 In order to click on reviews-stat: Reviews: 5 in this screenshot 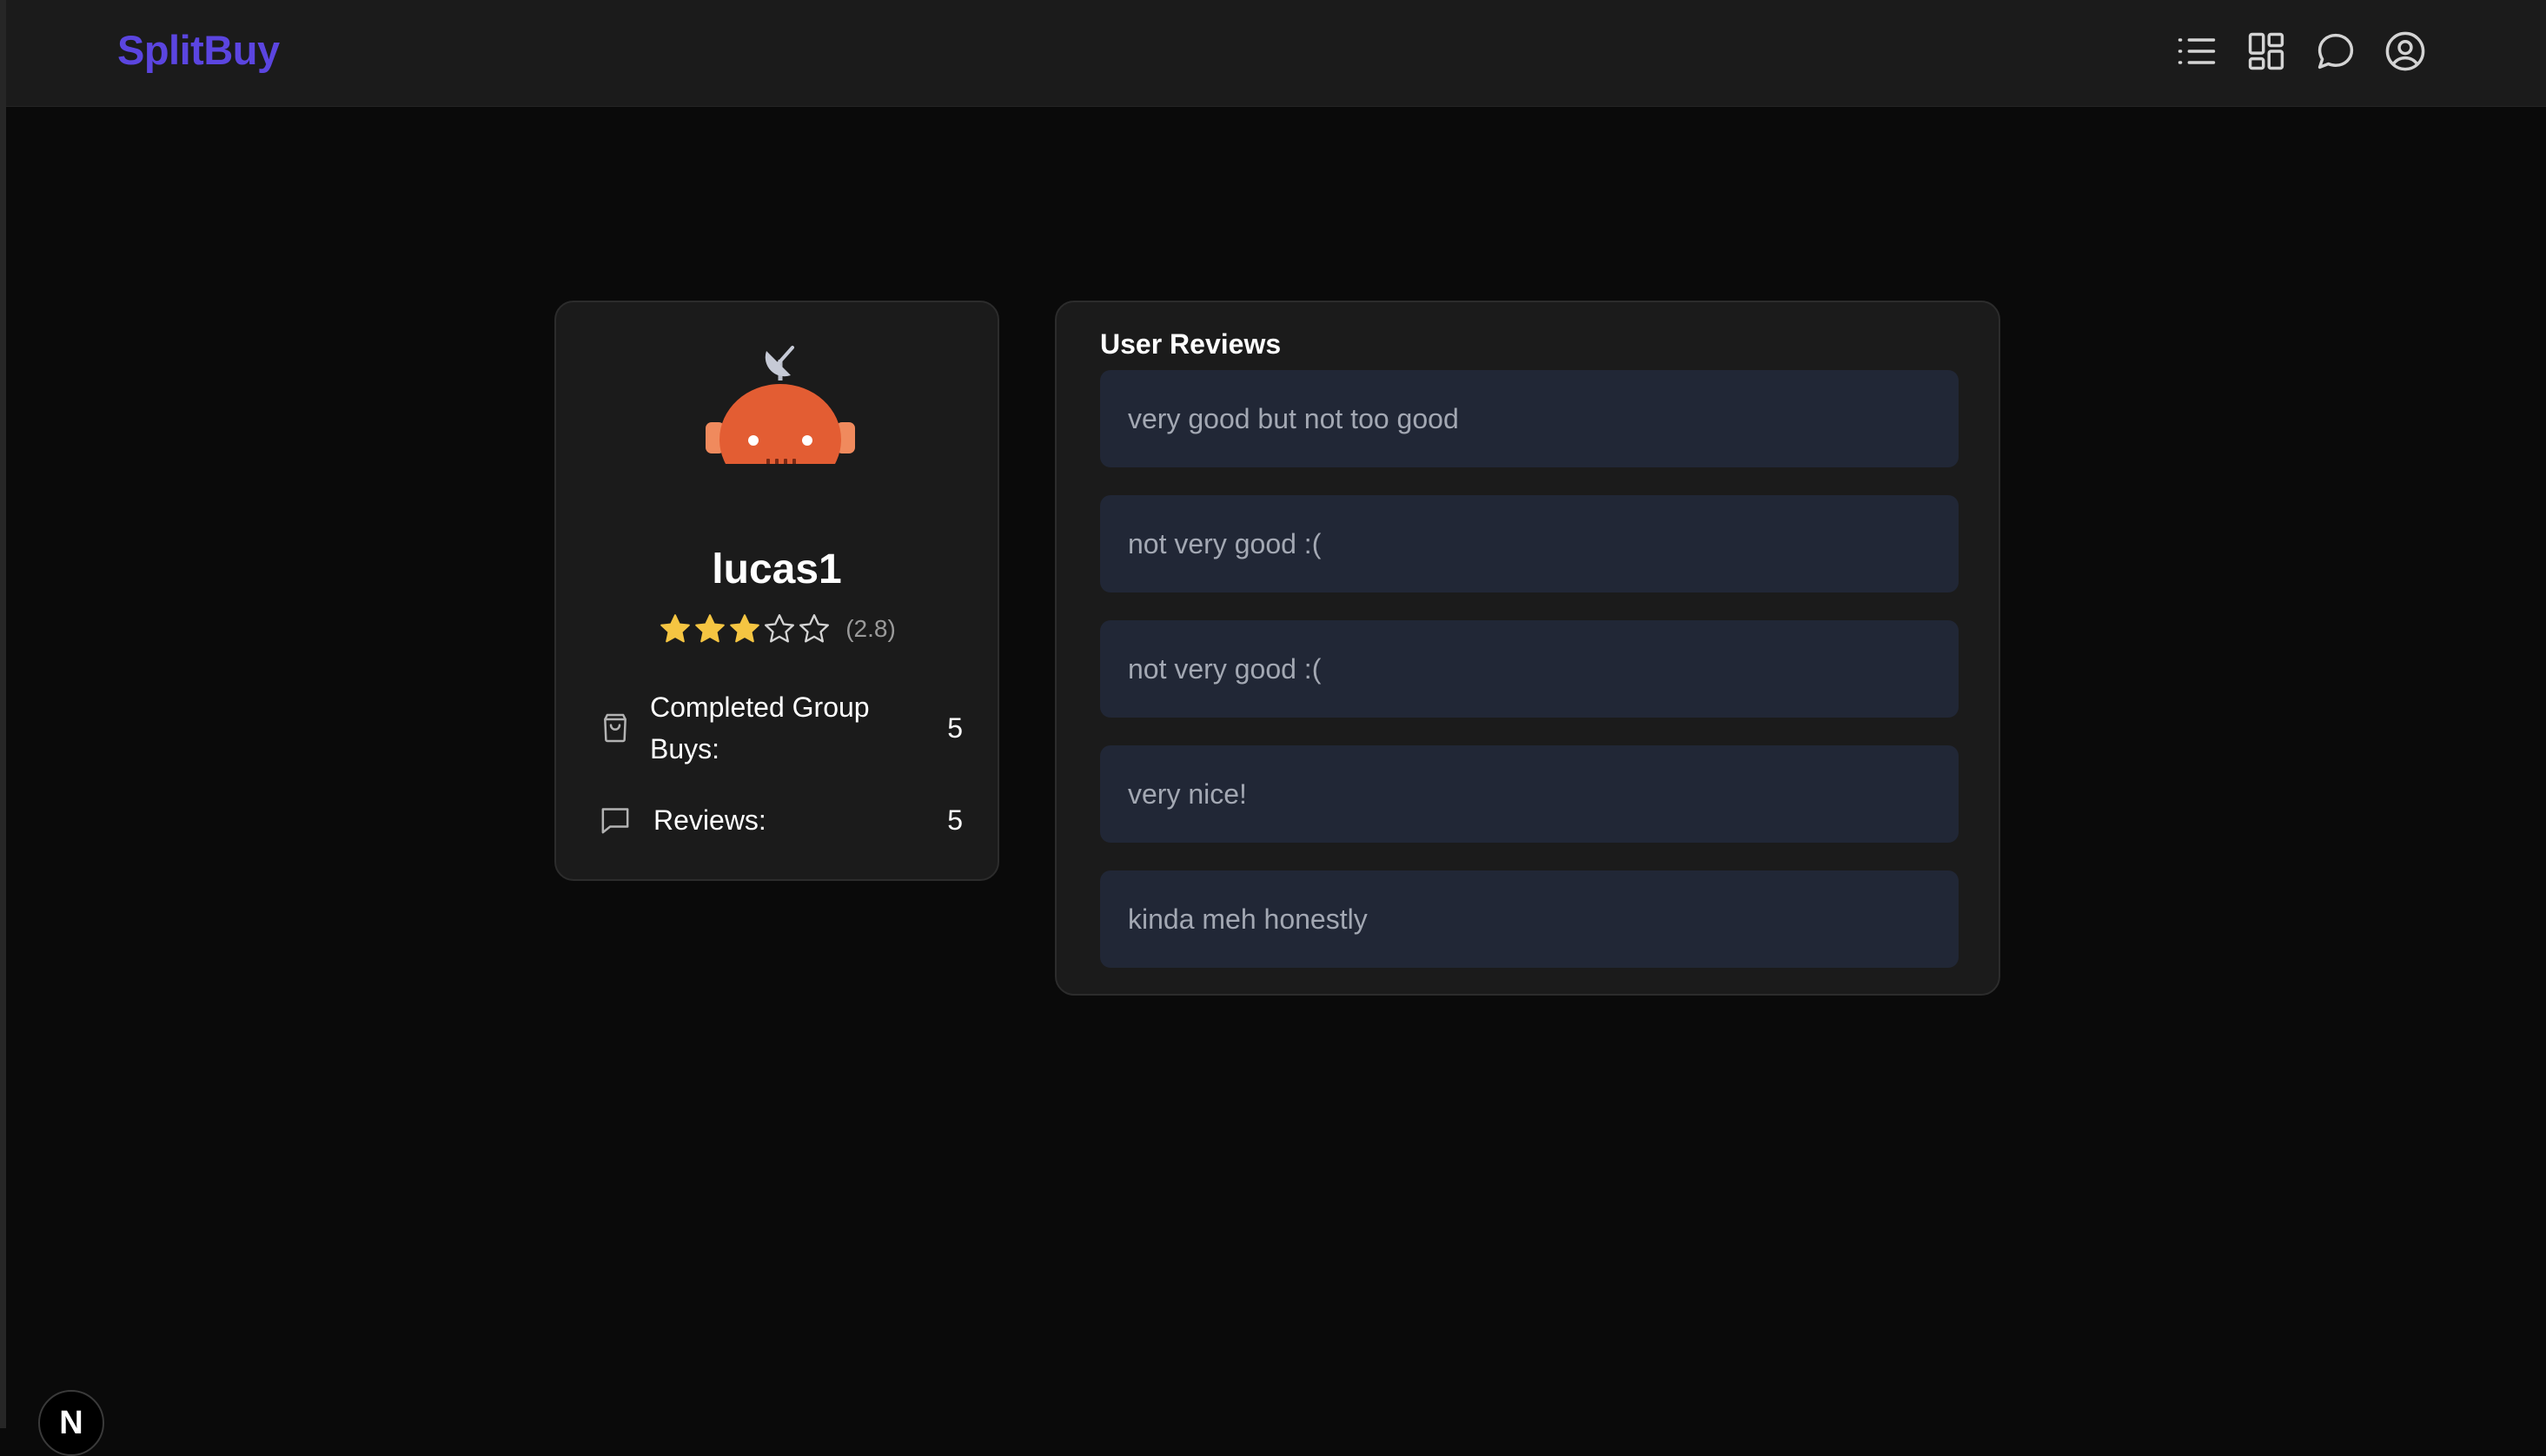, I will do `click(780, 820)`.